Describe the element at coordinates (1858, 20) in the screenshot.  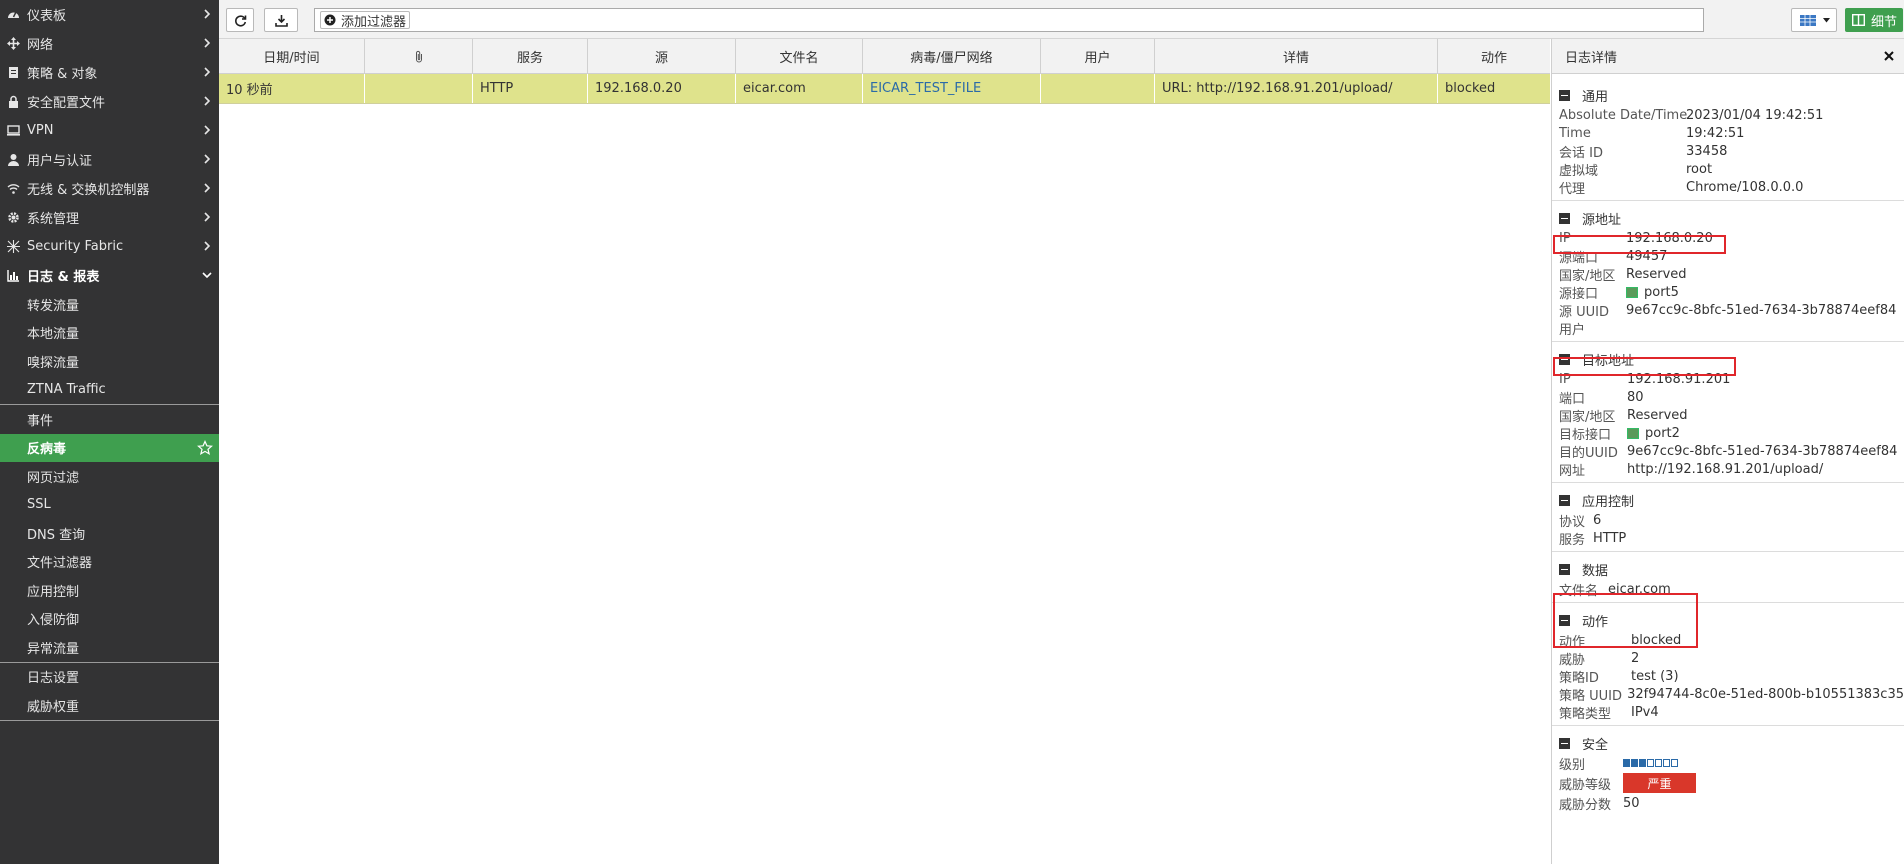
I see `columns-icon` at that location.